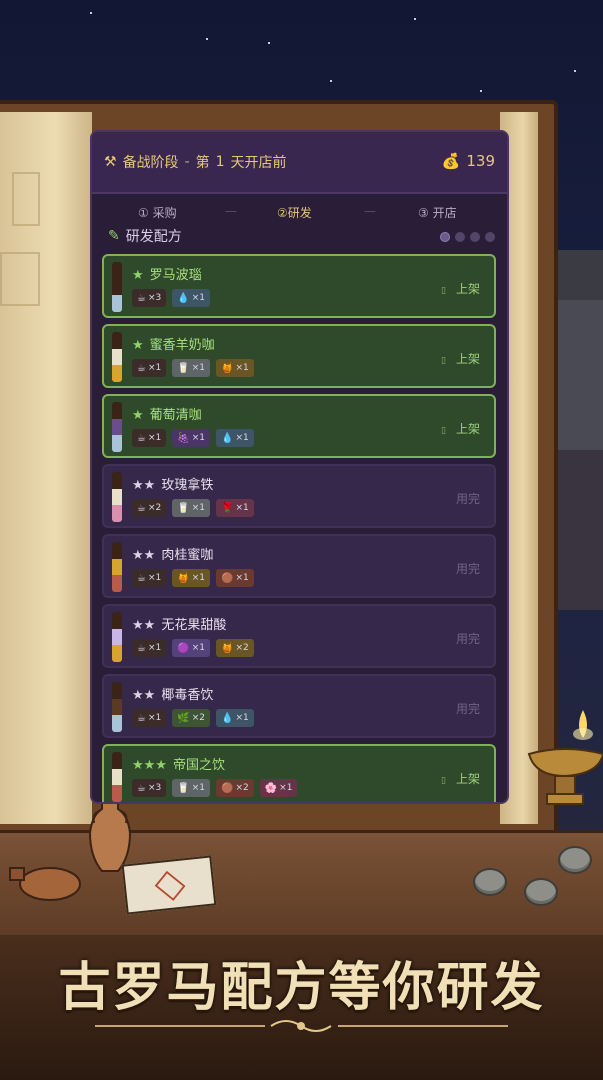  I want to click on recipe-title: ★ 葡萄清咖, so click(167, 413).